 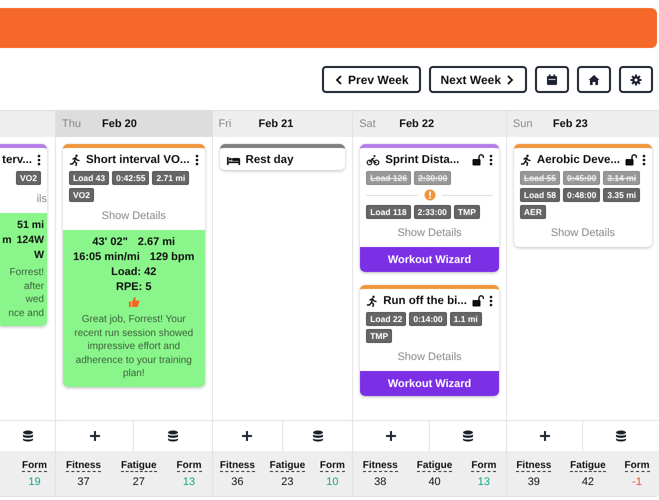 I want to click on result-metric: 43' 02", so click(x=110, y=242).